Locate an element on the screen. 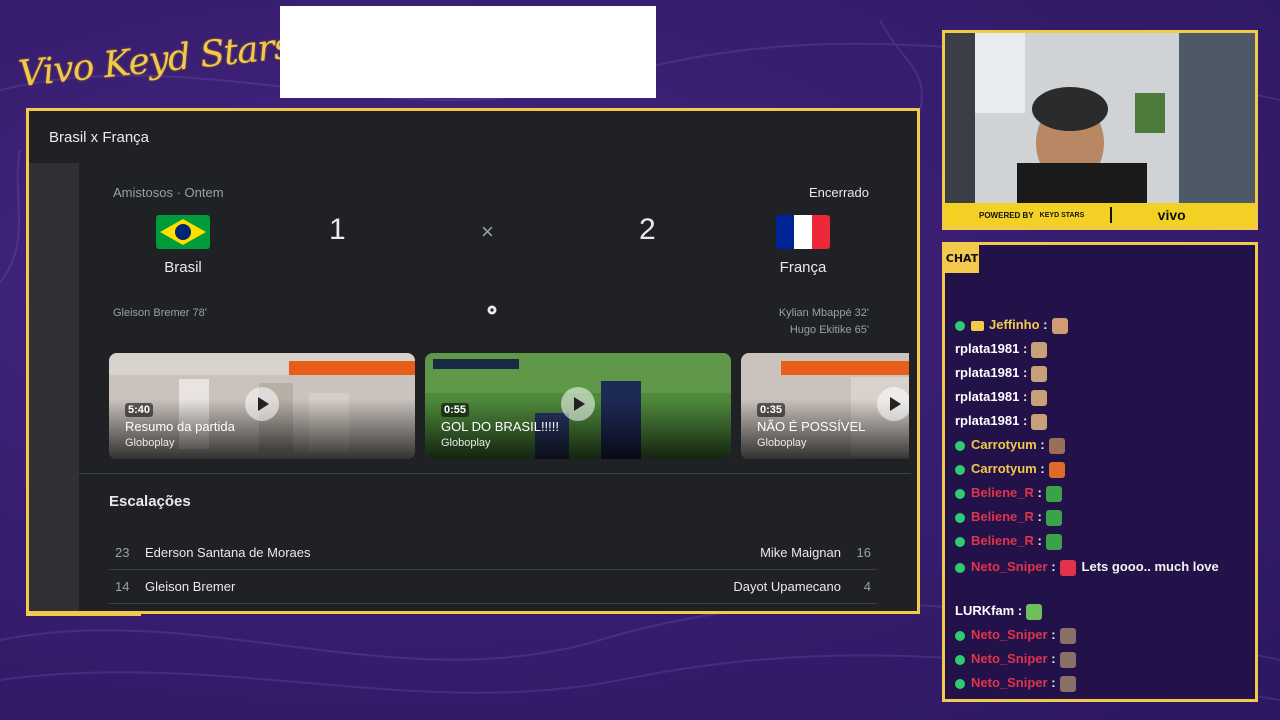 The width and height of the screenshot is (1280, 720). video-title: Resumo da partida is located at coordinates (180, 426).